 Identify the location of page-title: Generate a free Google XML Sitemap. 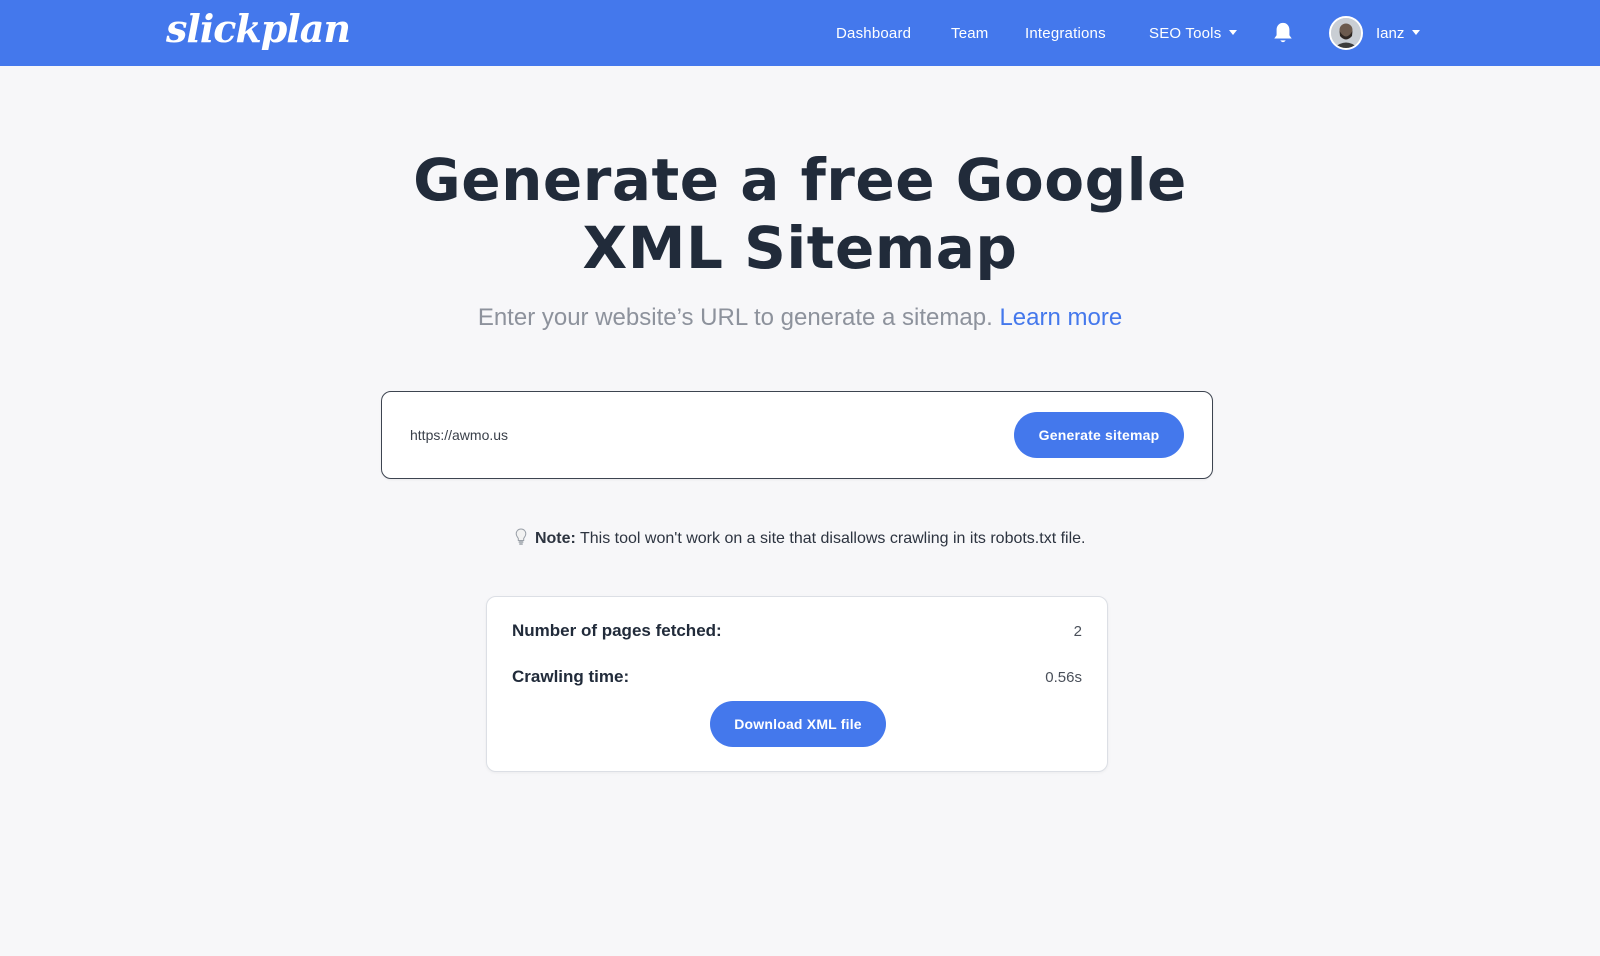
(800, 214).